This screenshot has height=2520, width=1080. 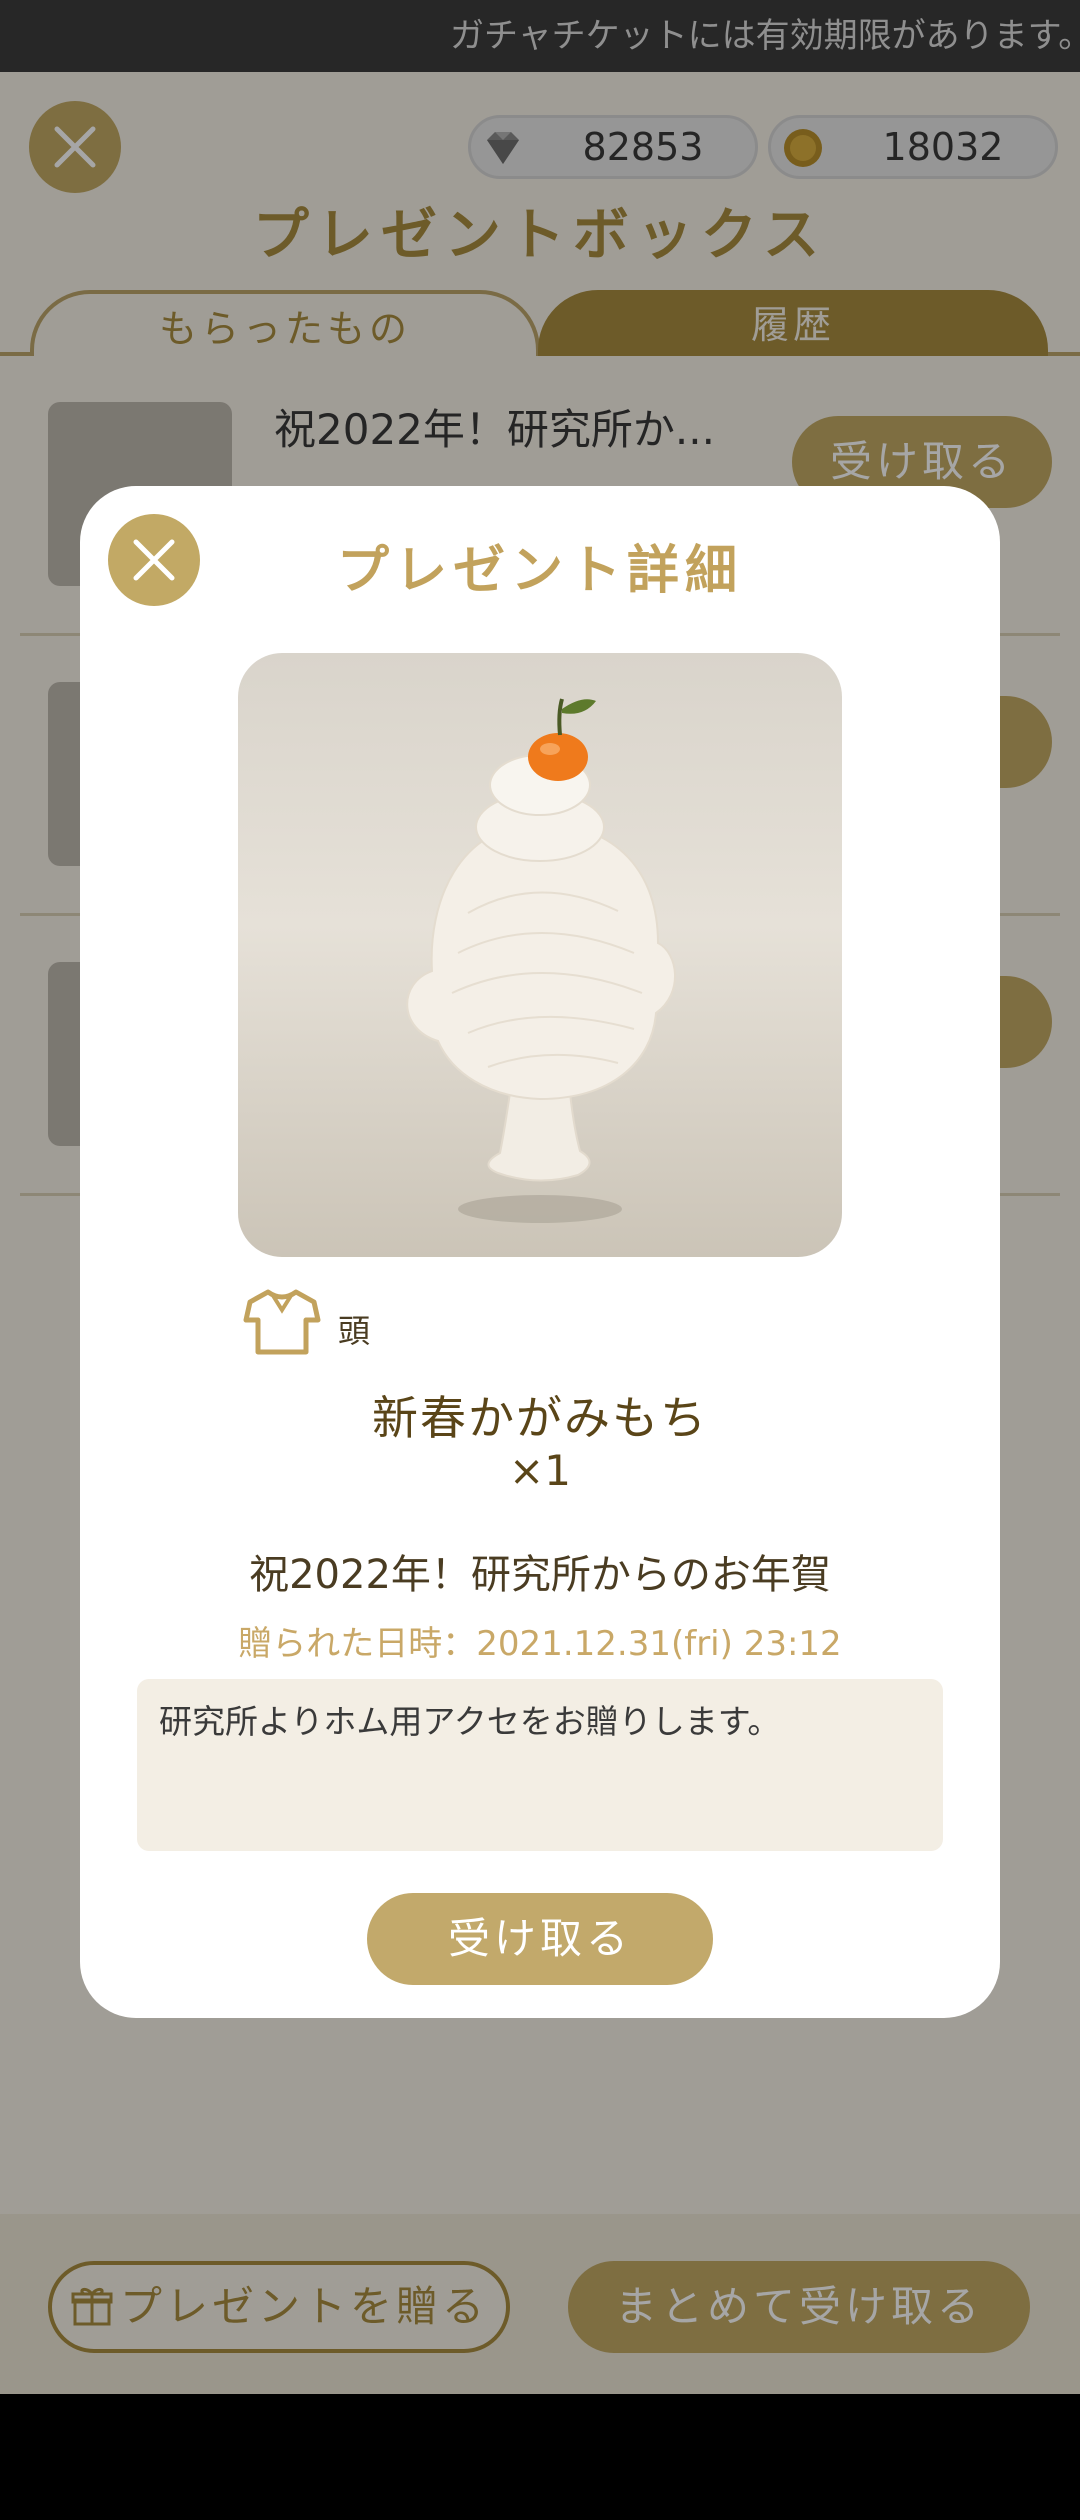 I want to click on receive-button: 受け取る, so click(x=540, y=1939).